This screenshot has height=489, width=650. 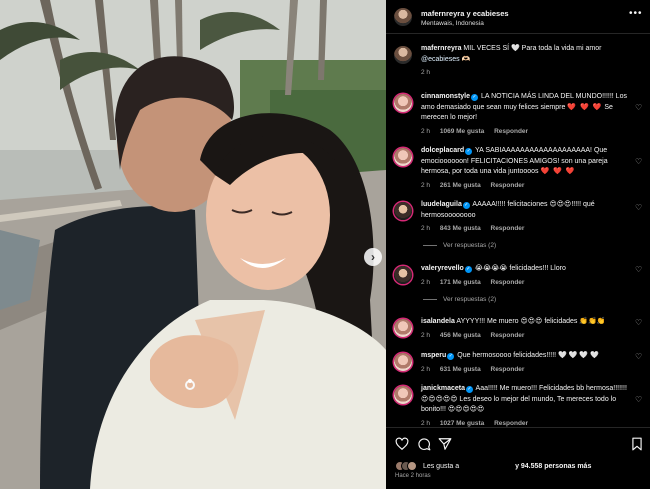 What do you see at coordinates (637, 444) in the screenshot?
I see `bookmark-icon` at bounding box center [637, 444].